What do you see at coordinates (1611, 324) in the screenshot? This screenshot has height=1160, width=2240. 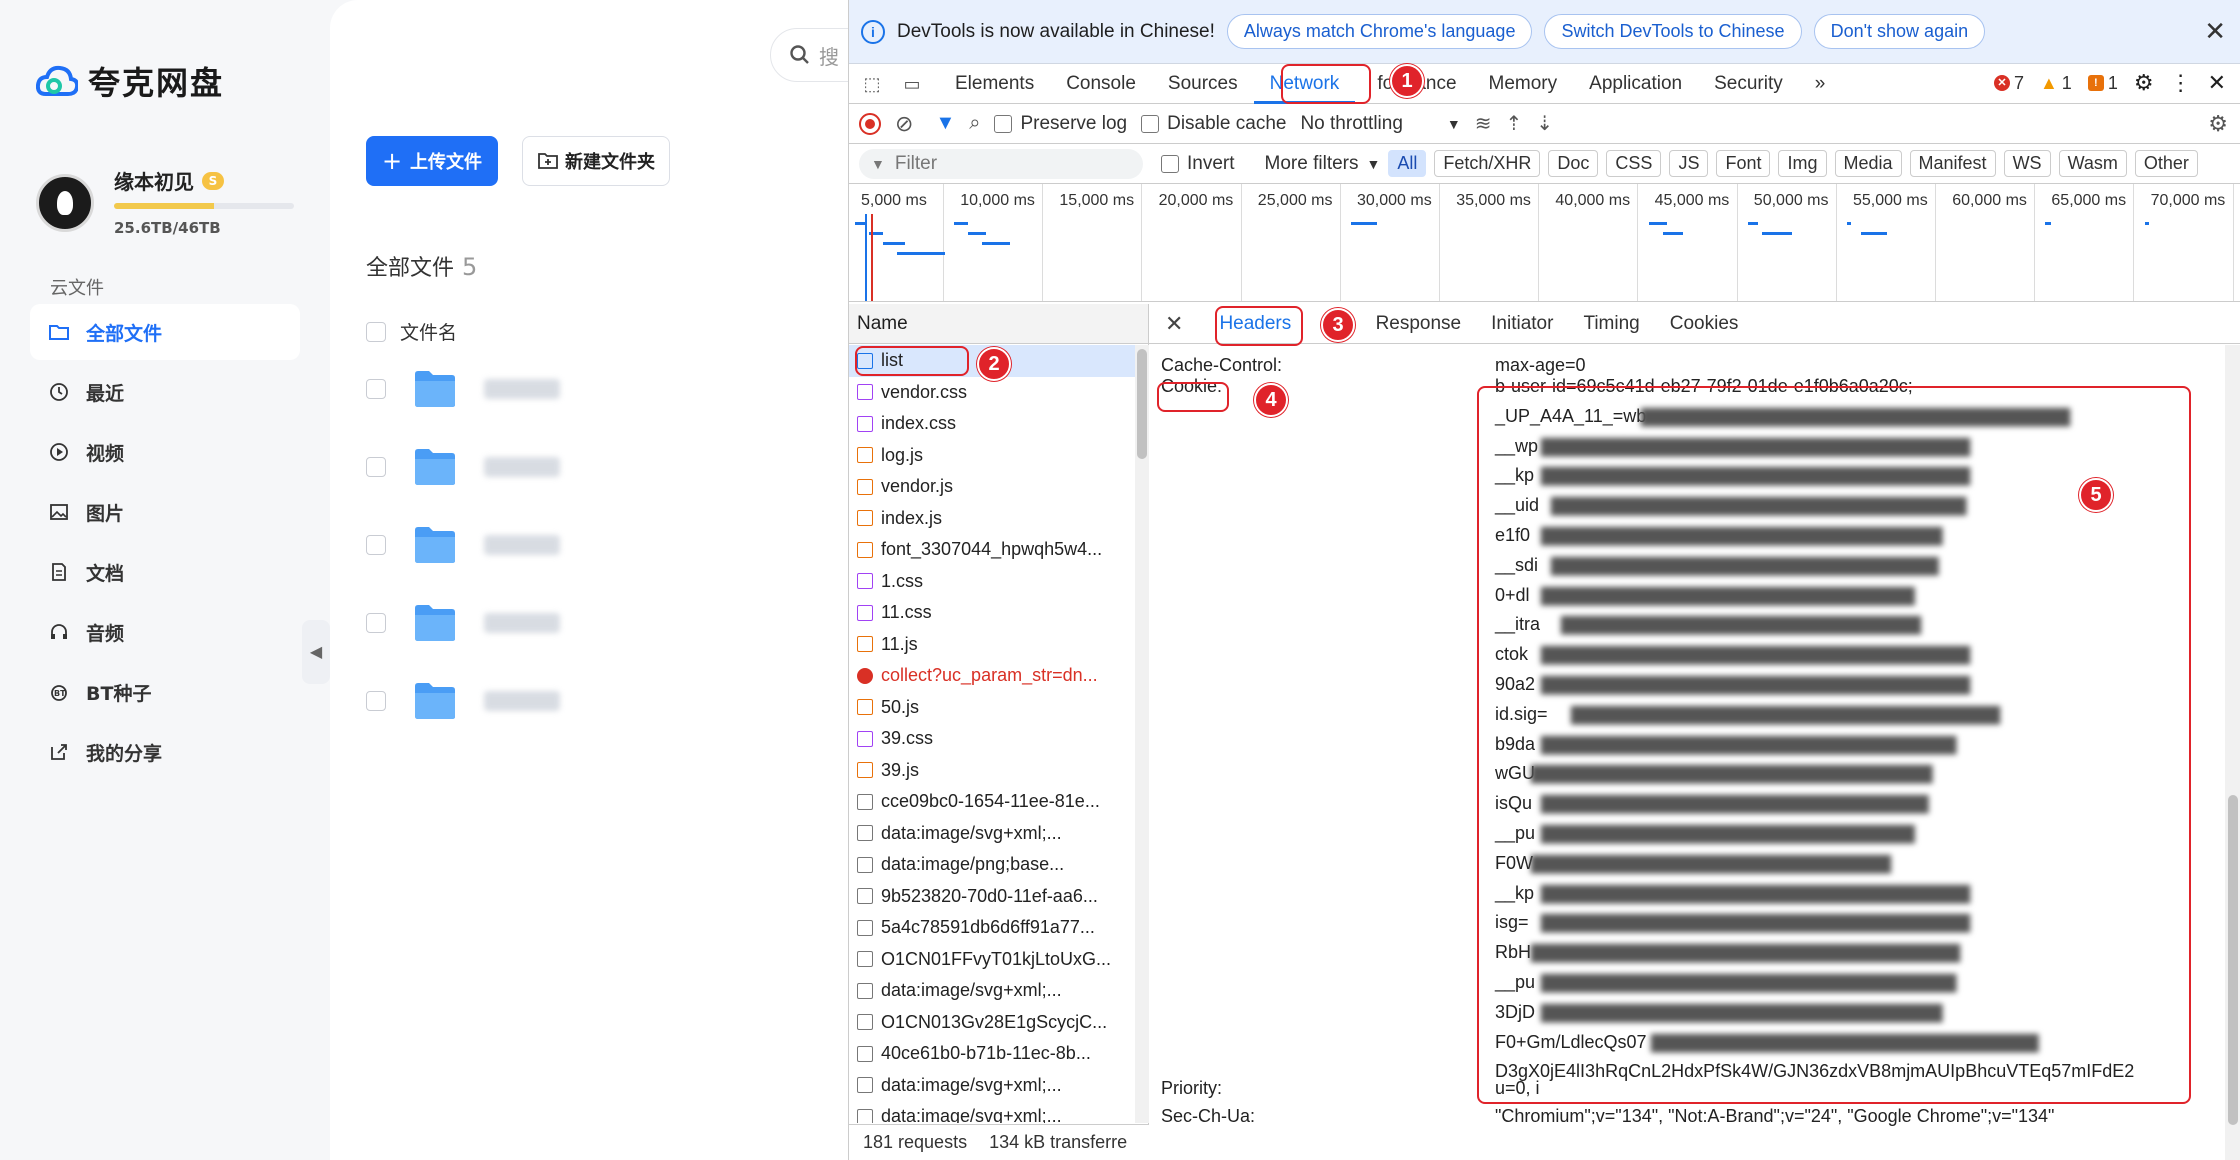 I see `tab-timing: Timing` at bounding box center [1611, 324].